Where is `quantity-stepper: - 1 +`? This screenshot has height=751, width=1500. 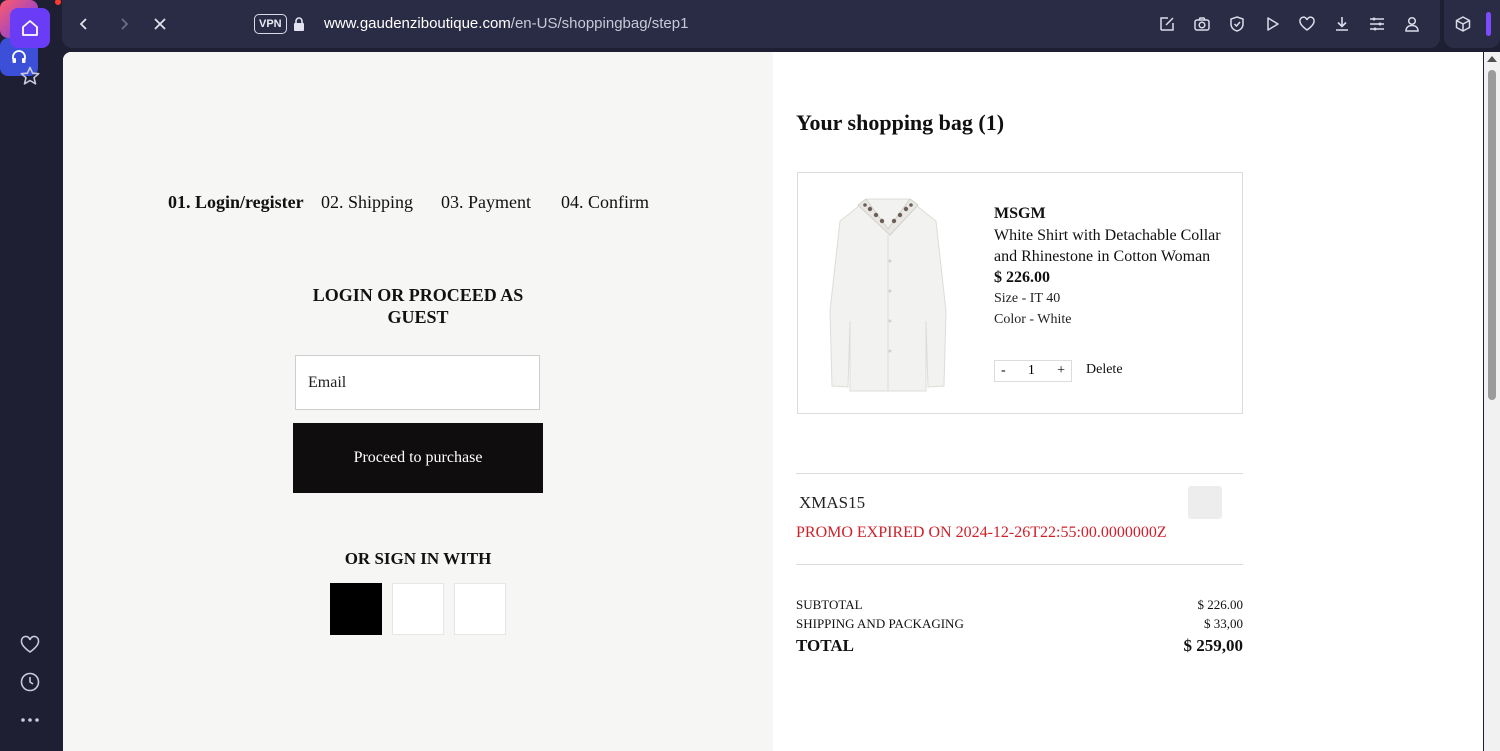
quantity-stepper: - 1 + is located at coordinates (1033, 371).